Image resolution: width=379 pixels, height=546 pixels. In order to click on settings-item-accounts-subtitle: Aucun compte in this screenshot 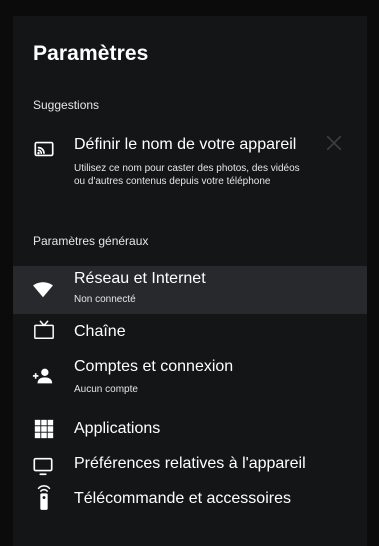, I will do `click(106, 389)`.